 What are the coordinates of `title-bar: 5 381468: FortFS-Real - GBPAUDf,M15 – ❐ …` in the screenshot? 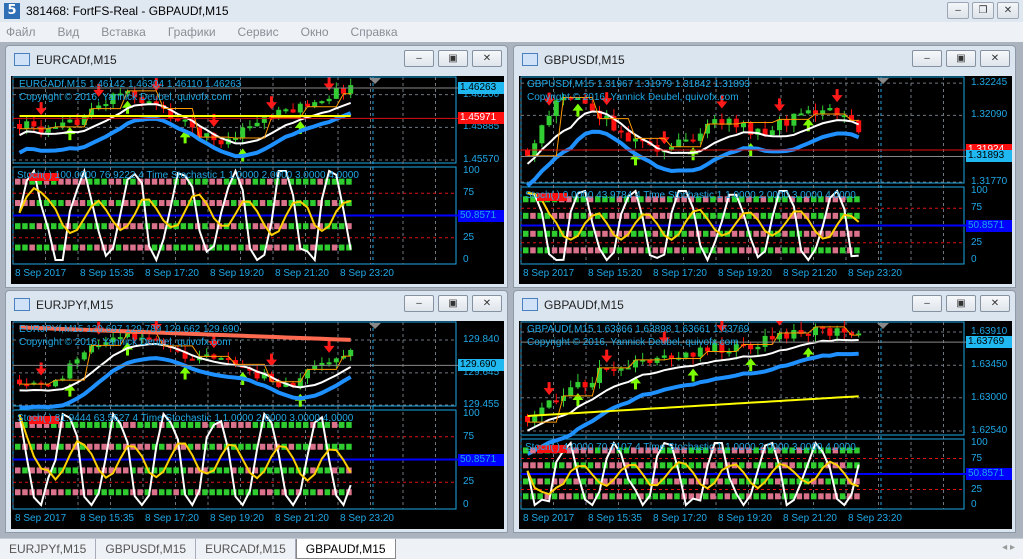 It's located at (511, 11).